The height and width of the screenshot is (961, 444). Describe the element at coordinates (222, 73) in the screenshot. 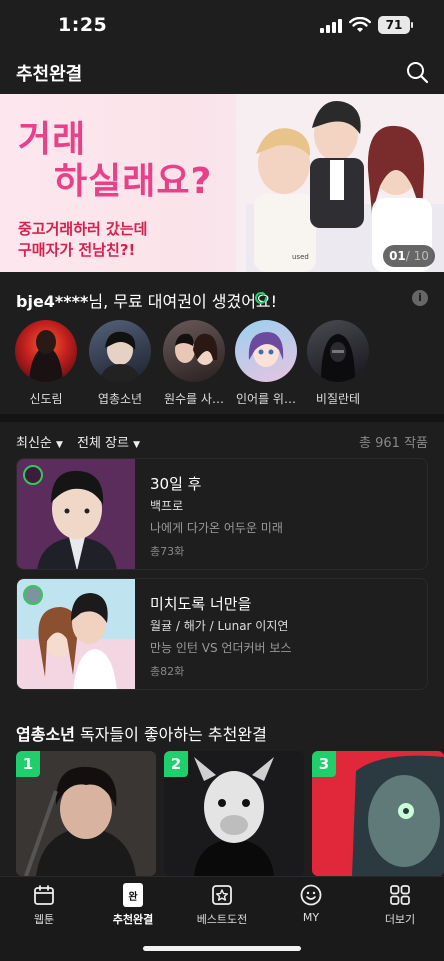

I see `app-header: 추천완결` at that location.